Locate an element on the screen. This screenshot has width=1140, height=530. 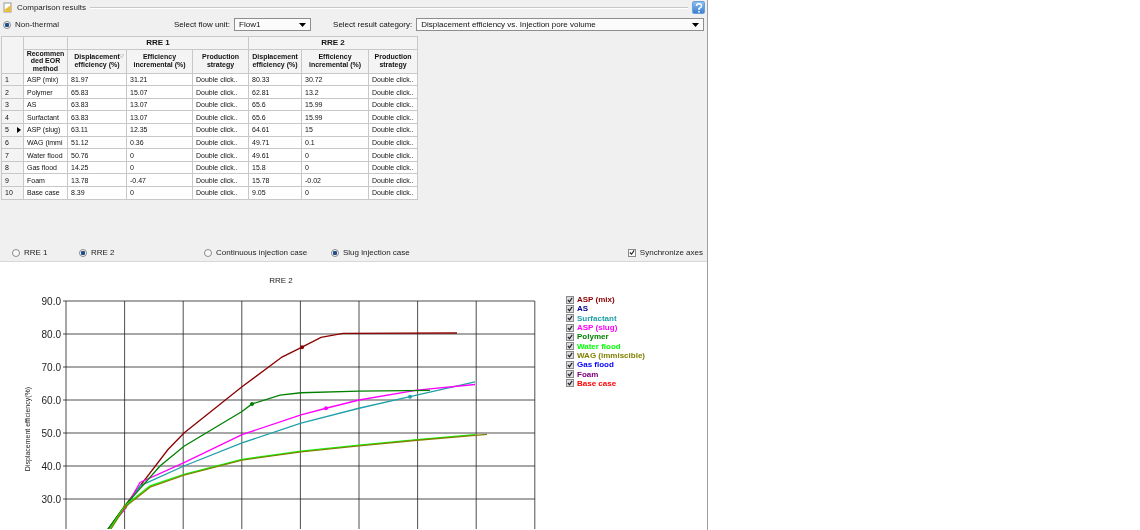
legend-label: Polymer is located at coordinates (593, 337).